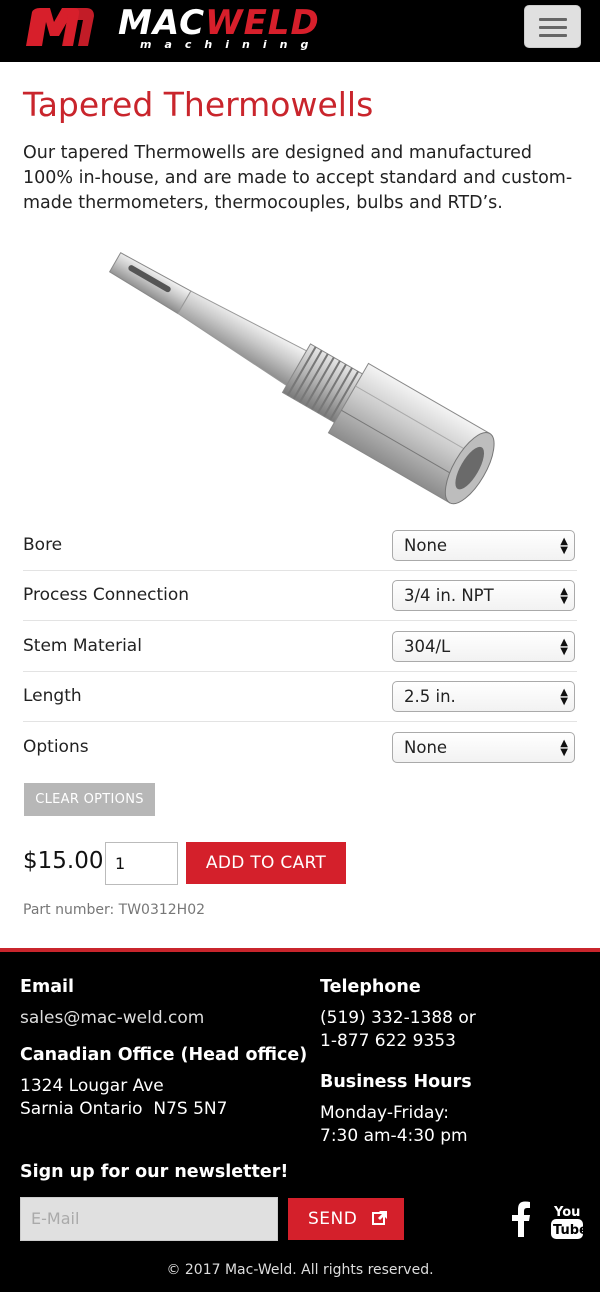 Image resolution: width=600 pixels, height=1292 pixels. Describe the element at coordinates (300, 748) in the screenshot. I see `option-row-options: Options None ▲ ▼` at that location.